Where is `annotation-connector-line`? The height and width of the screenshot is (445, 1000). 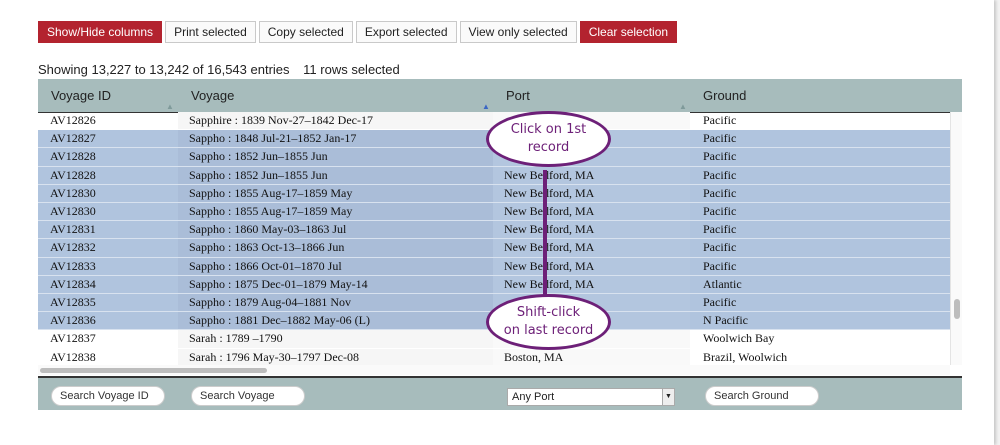 annotation-connector-line is located at coordinates (545, 232).